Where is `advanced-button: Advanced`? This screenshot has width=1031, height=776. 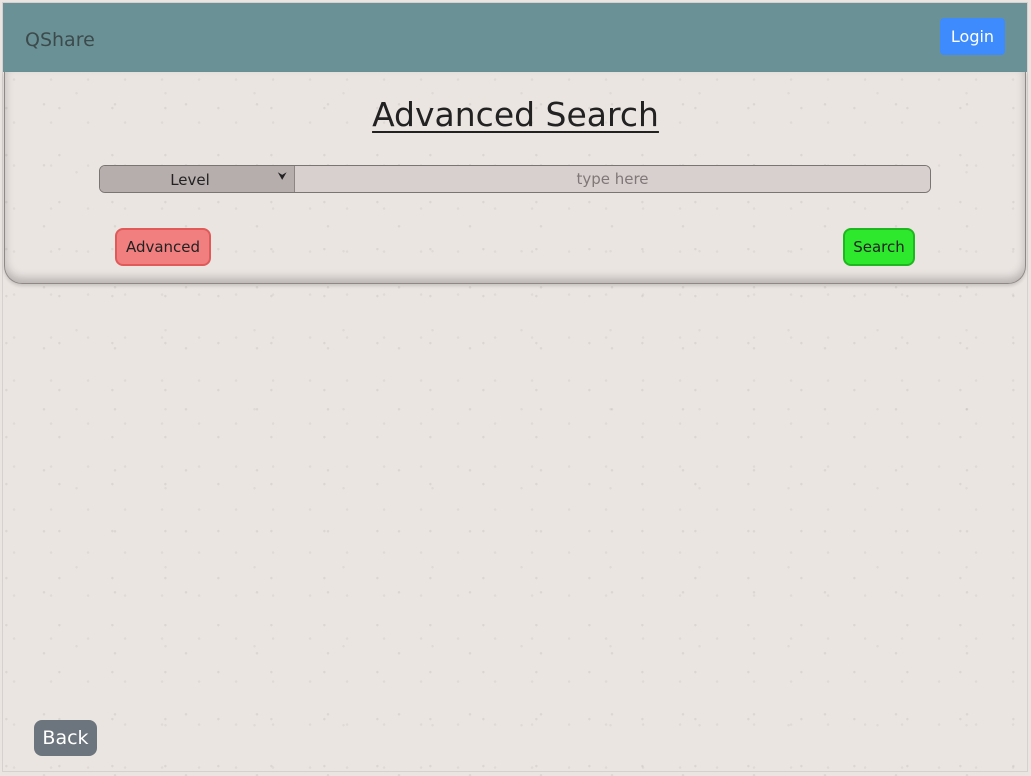
advanced-button: Advanced is located at coordinates (163, 247).